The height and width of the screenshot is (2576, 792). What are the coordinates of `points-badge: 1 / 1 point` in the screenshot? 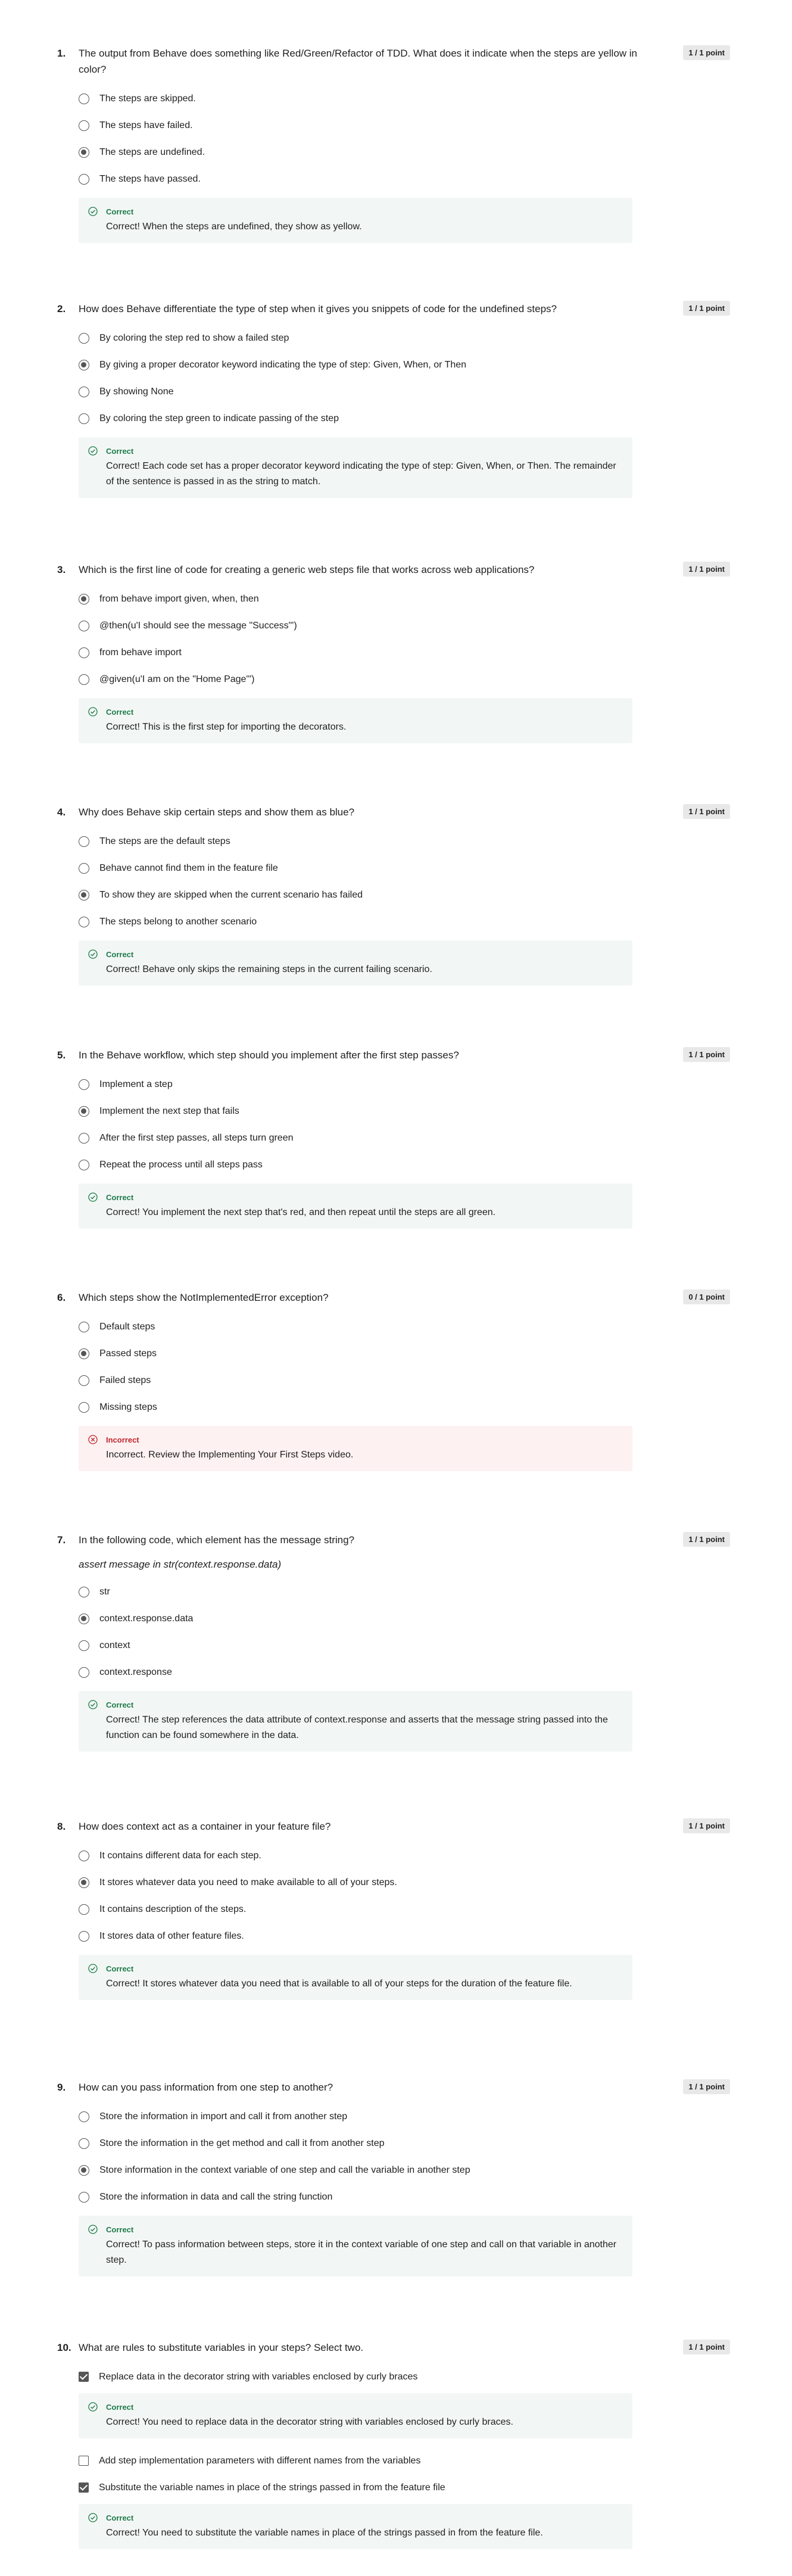 It's located at (706, 308).